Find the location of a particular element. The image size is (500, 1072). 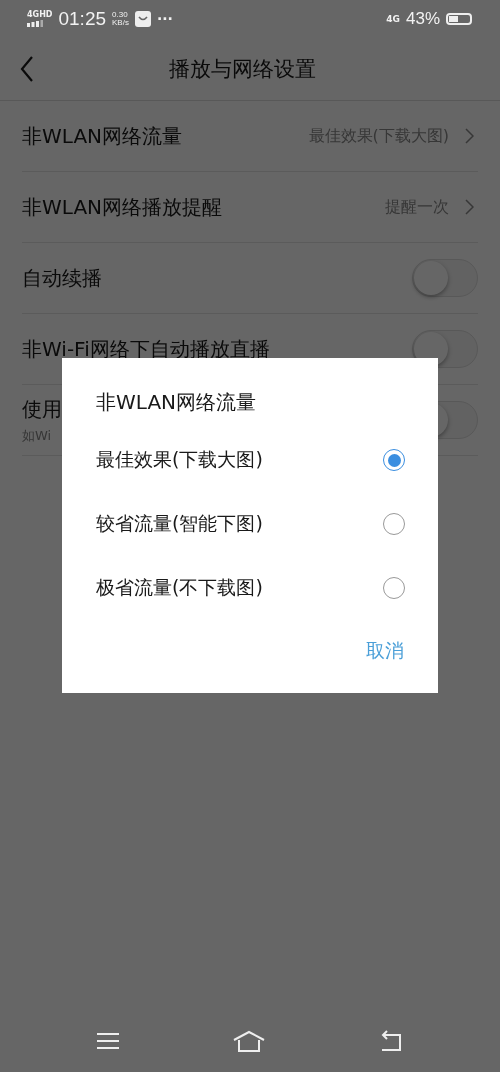

data-type: 4G is located at coordinates (393, 19).